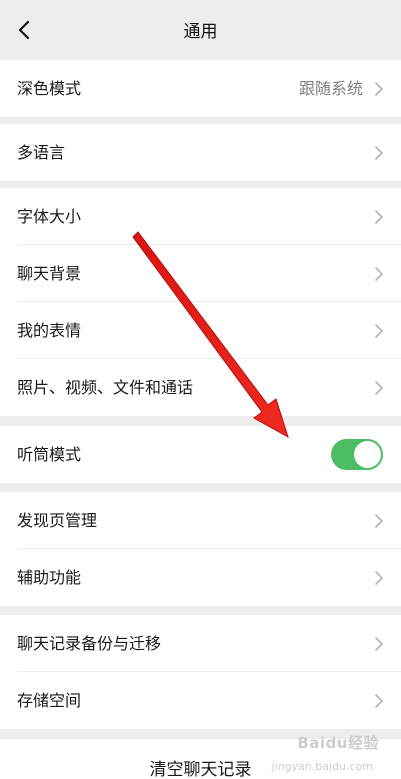 The height and width of the screenshot is (779, 401). Describe the element at coordinates (49, 216) in the screenshot. I see `settings-item-label: 字体大小` at that location.